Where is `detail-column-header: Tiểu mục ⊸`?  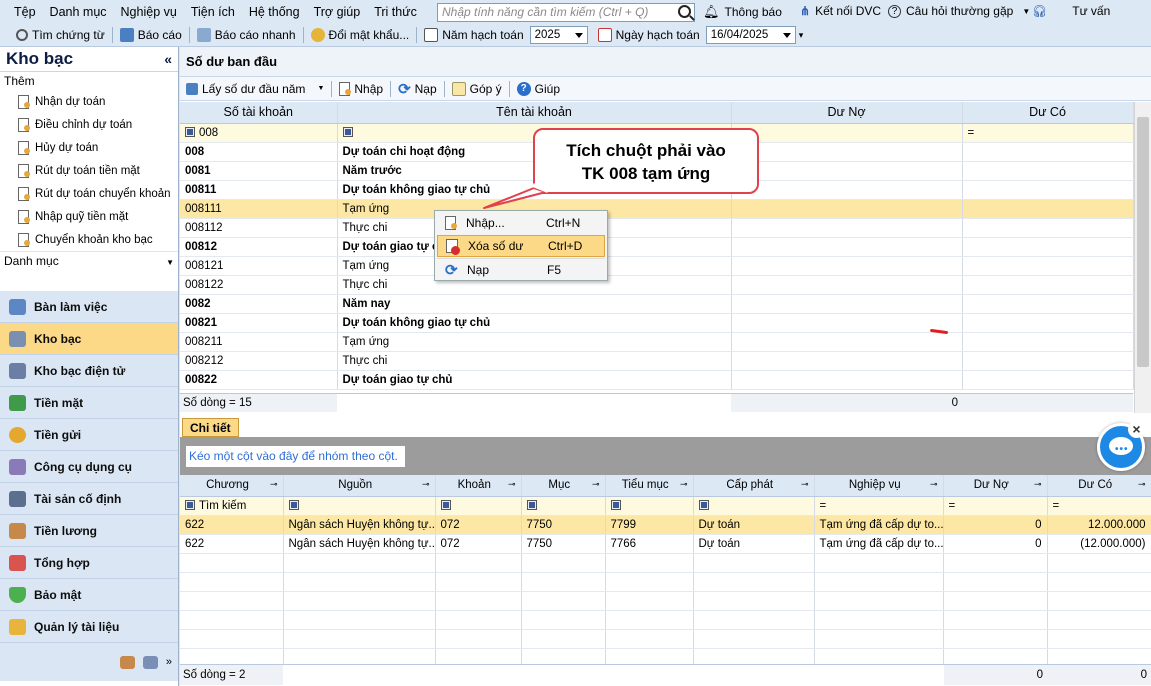 detail-column-header: Tiểu mục ⊸ is located at coordinates (649, 486).